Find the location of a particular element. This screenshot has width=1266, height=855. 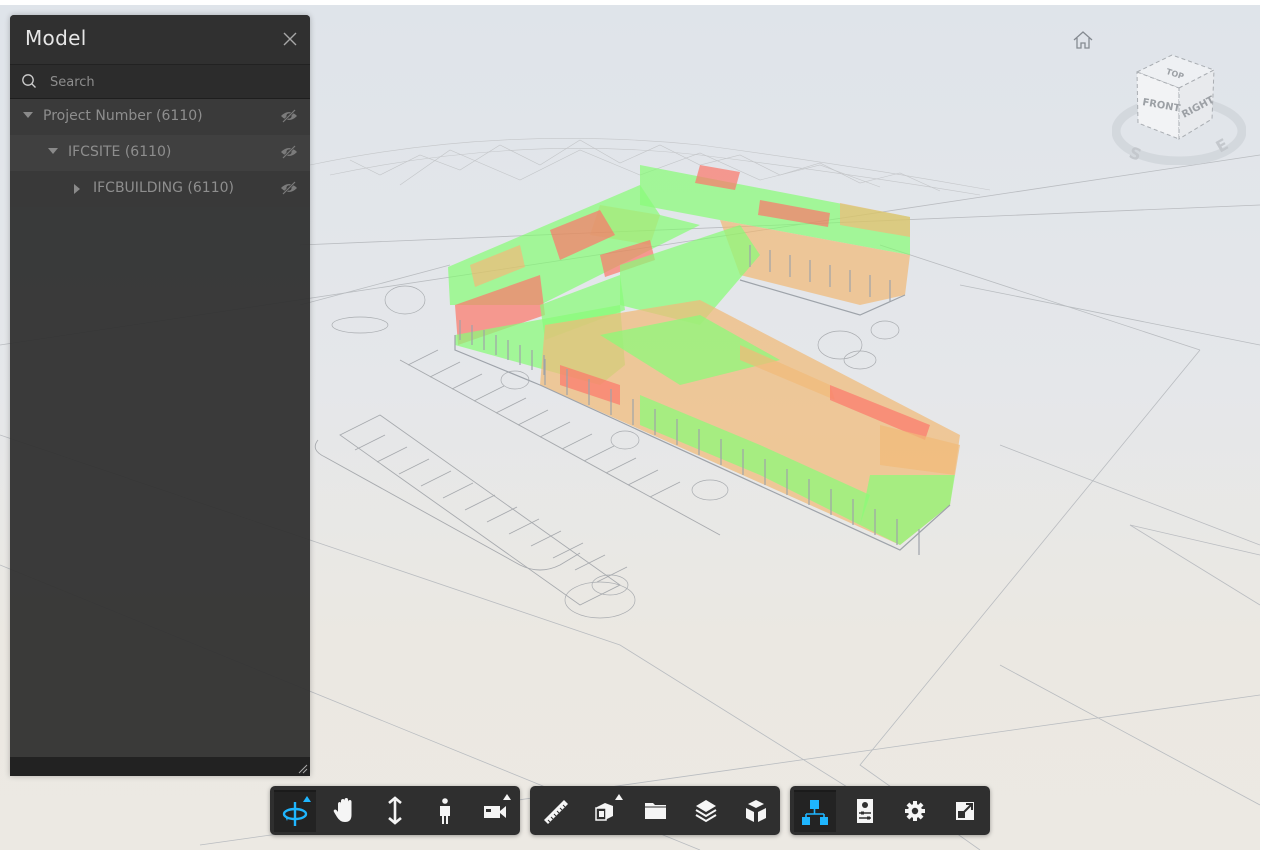

properties-button is located at coordinates (865, 811).